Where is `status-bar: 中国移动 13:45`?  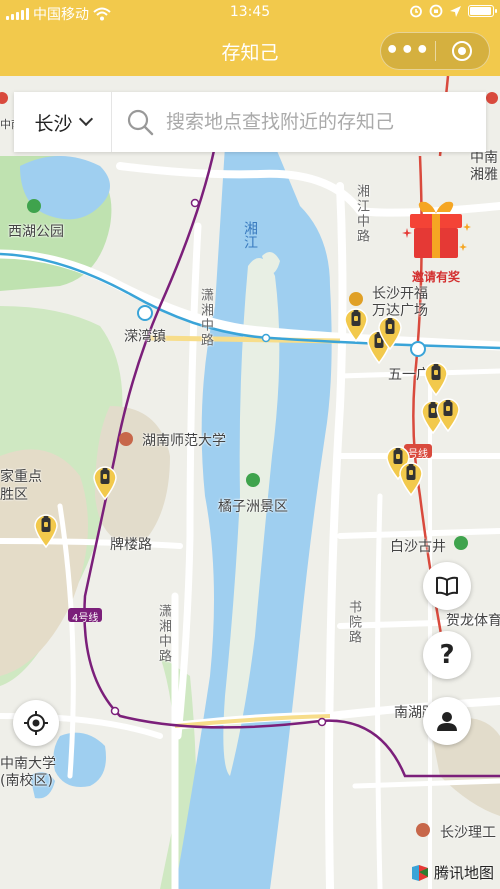 status-bar: 中国移动 13:45 is located at coordinates (250, 13).